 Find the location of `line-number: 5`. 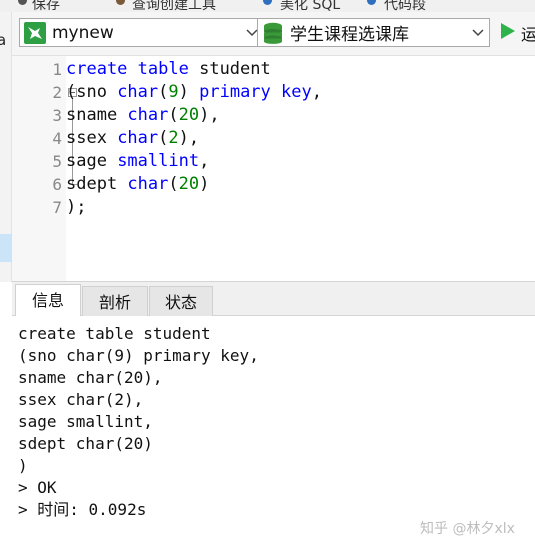

line-number: 5 is located at coordinates (57, 161).